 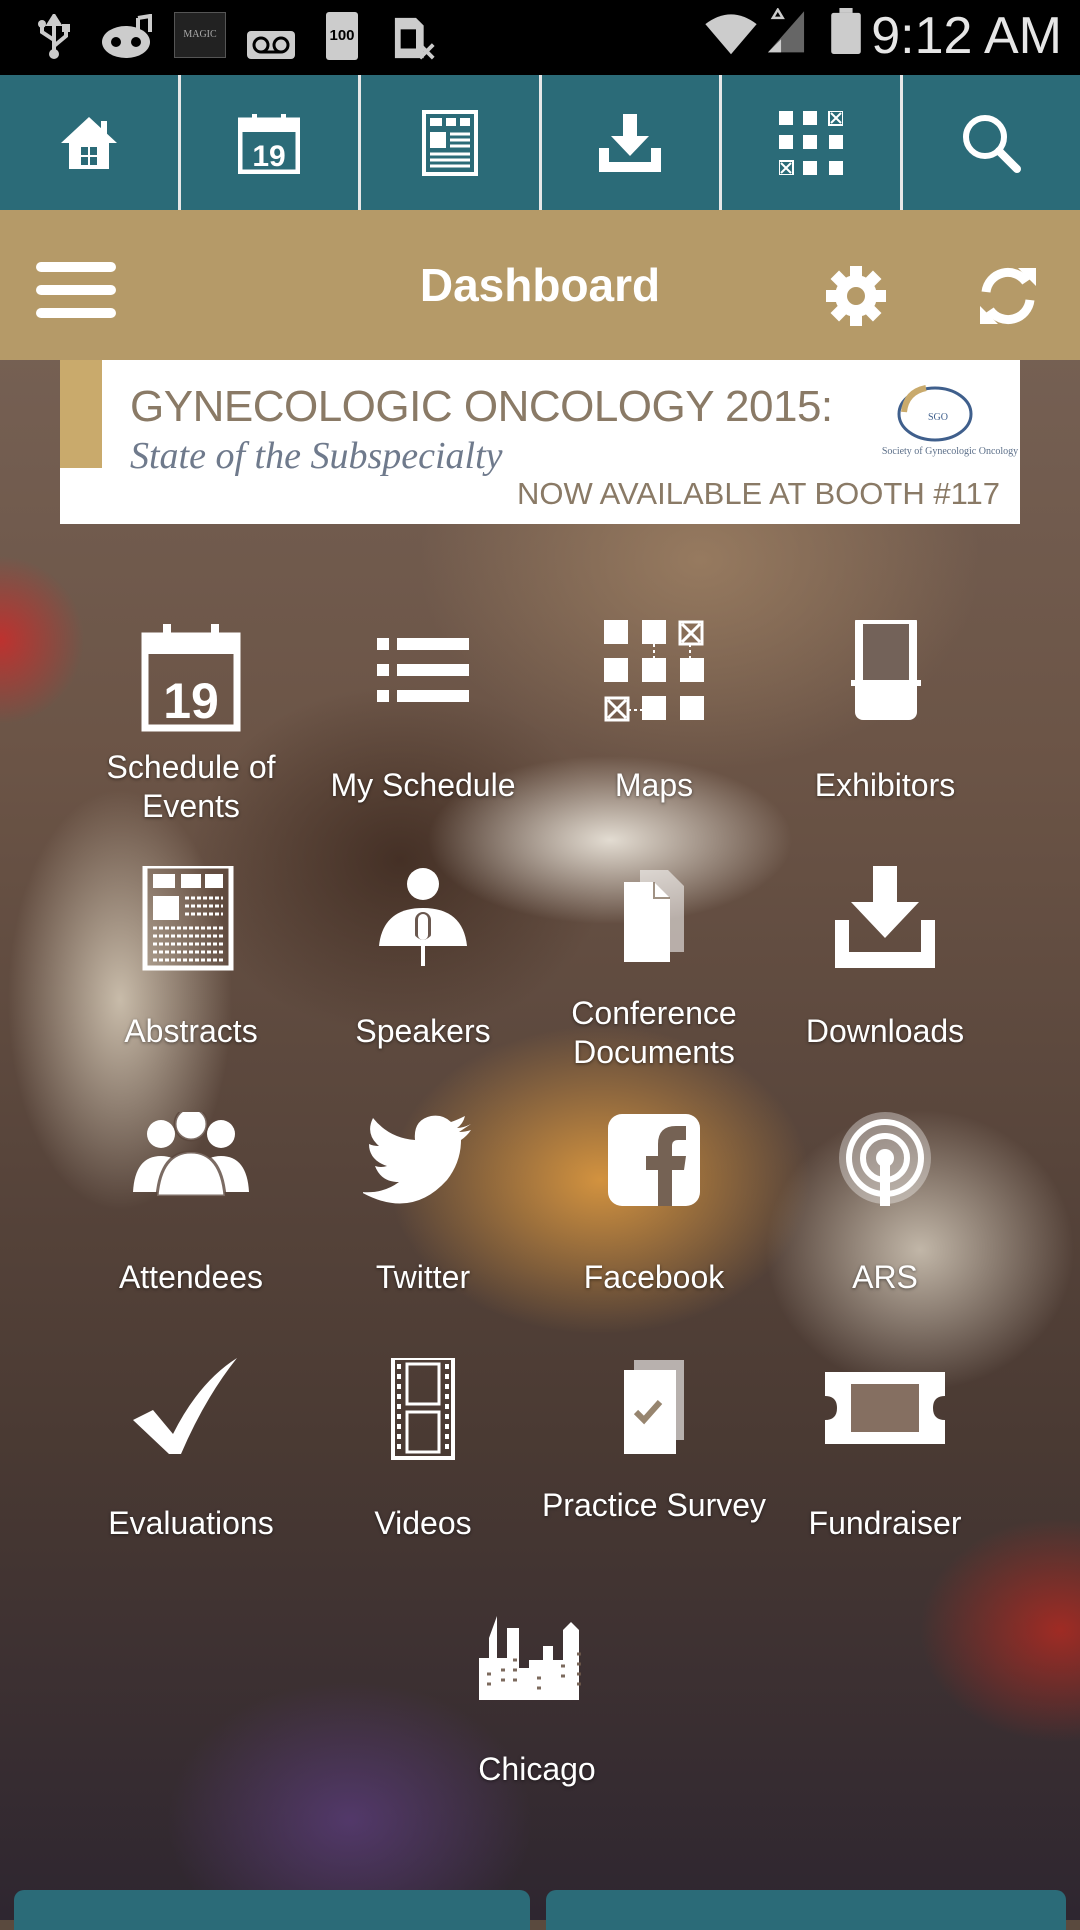 I want to click on banner-title: GYNECOLOGIC ONCOLOGY 2015:, so click(x=481, y=407).